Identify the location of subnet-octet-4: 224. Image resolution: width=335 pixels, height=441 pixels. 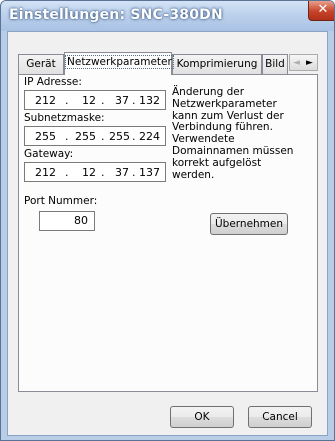
(149, 136).